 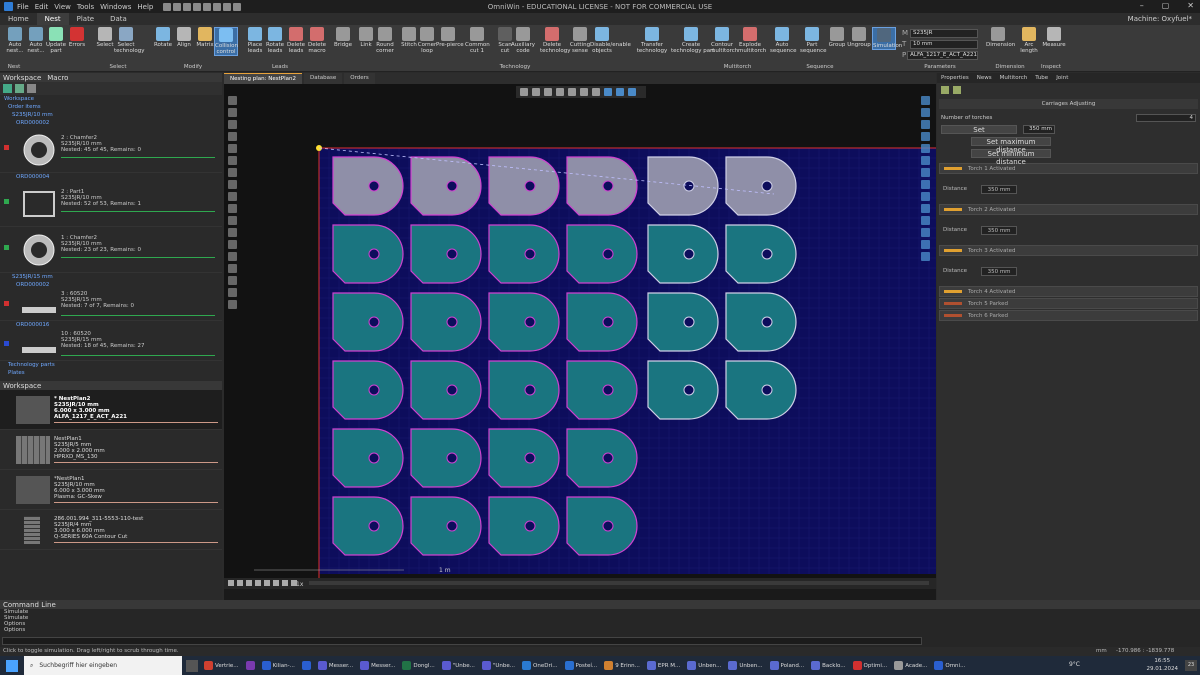 I want to click on weather-temperature: 9°C, so click(x=1074, y=664).